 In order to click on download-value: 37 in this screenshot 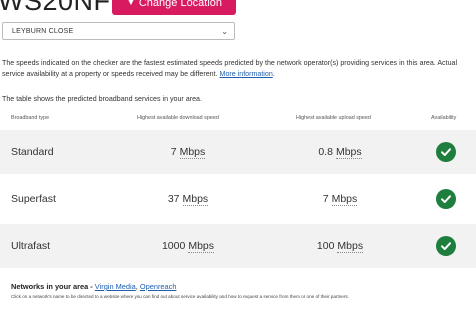, I will do `click(173, 199)`.